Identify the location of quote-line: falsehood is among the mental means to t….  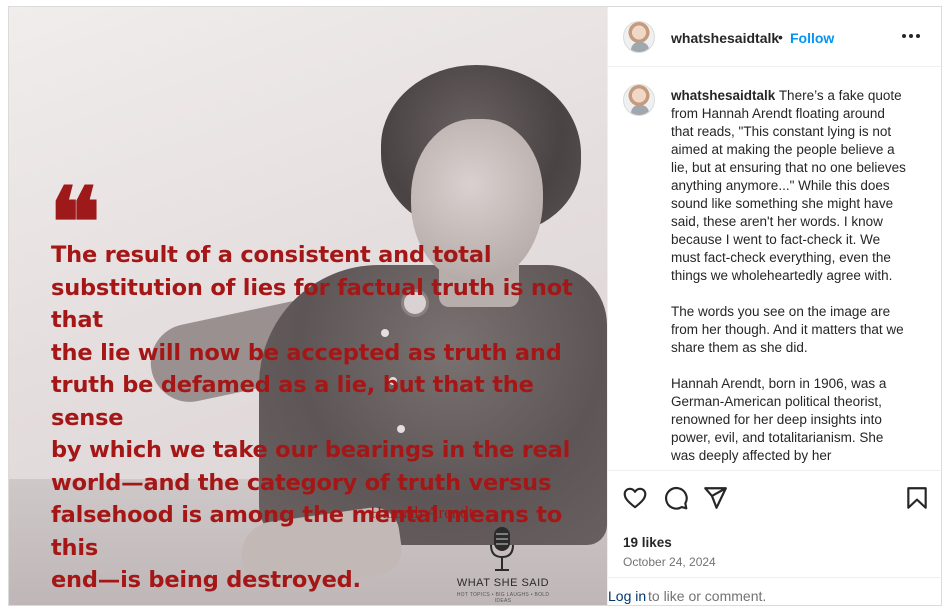
(307, 531).